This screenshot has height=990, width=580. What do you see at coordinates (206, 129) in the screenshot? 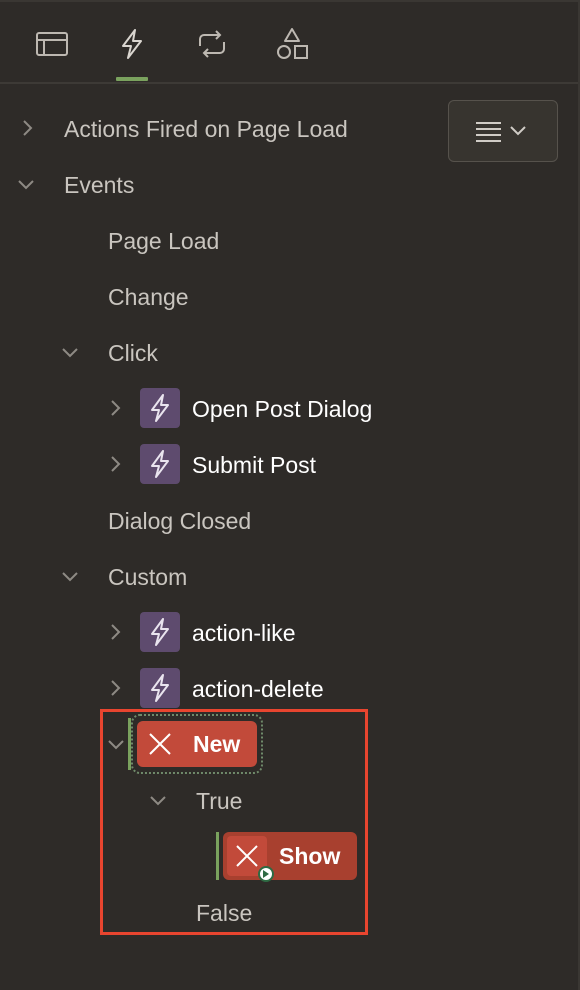
I see `tree-node-actions-fired-on-page-load: Actions Fired on Page Load` at bounding box center [206, 129].